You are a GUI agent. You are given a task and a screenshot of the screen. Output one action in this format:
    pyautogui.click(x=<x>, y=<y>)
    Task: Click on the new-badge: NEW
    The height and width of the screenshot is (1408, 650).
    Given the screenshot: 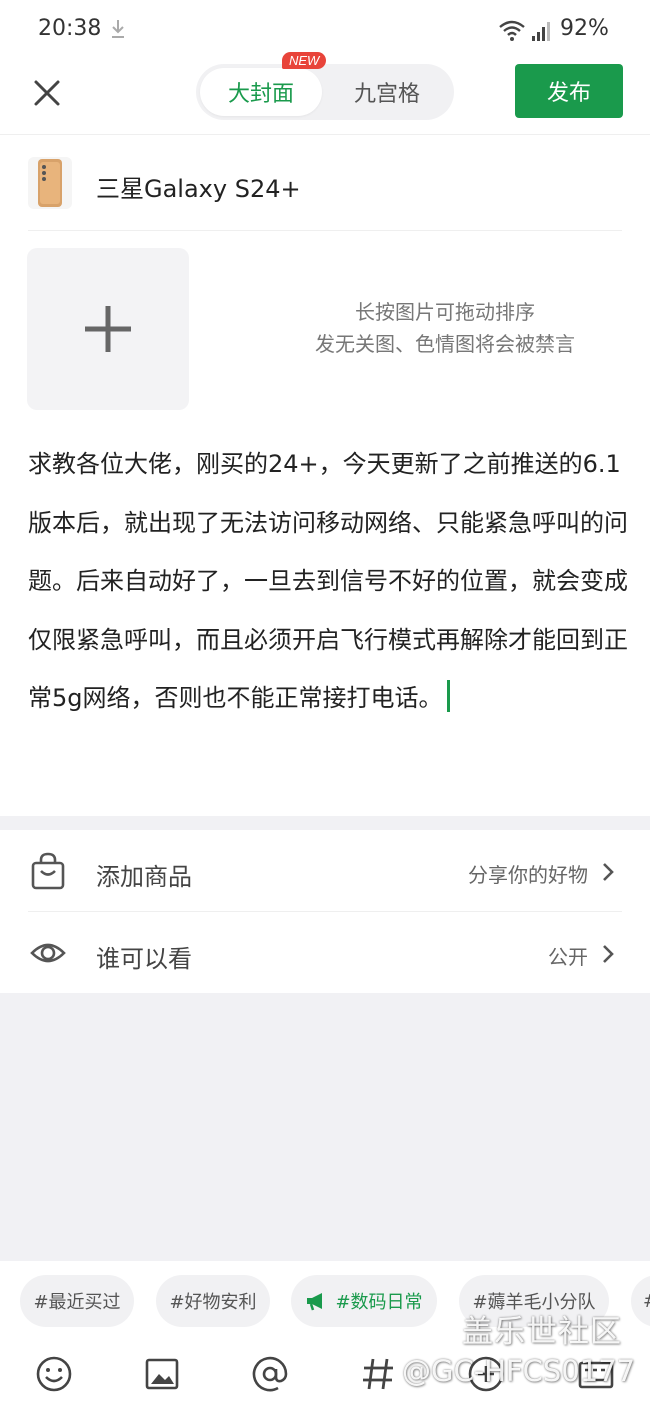 What is the action you would take?
    pyautogui.click(x=304, y=60)
    